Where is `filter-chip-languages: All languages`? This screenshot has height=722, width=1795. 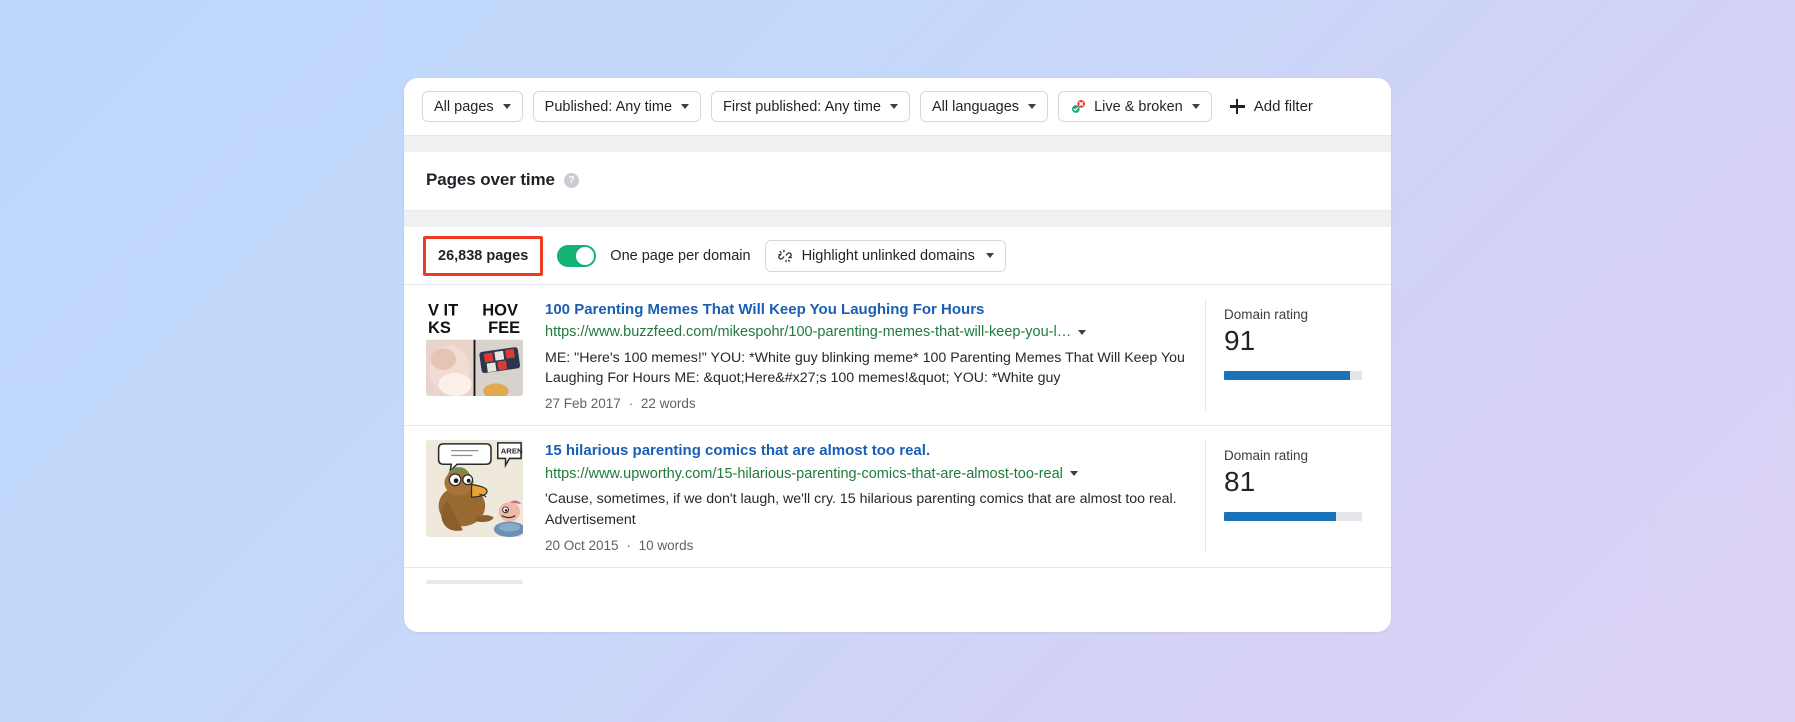 filter-chip-languages: All languages is located at coordinates (984, 106).